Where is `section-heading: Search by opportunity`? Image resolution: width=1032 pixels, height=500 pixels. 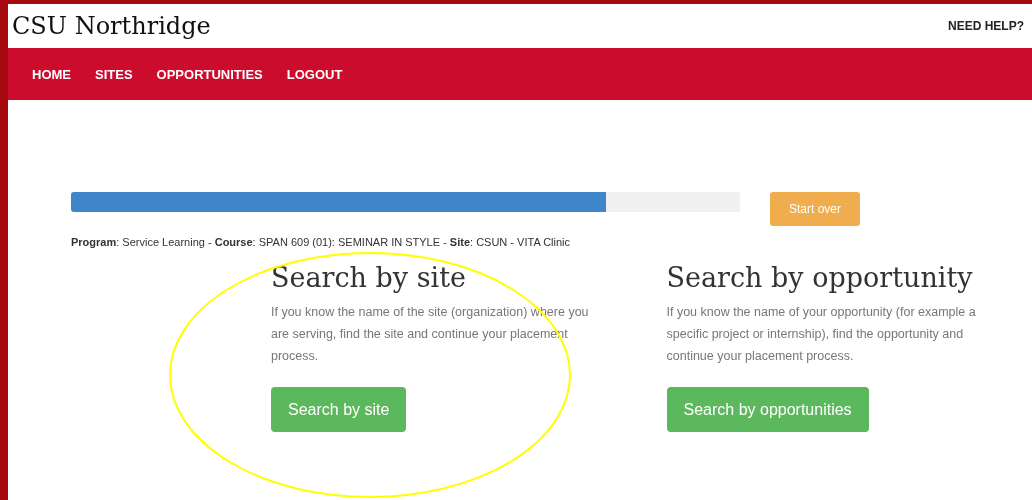 section-heading: Search by opportunity is located at coordinates (819, 277).